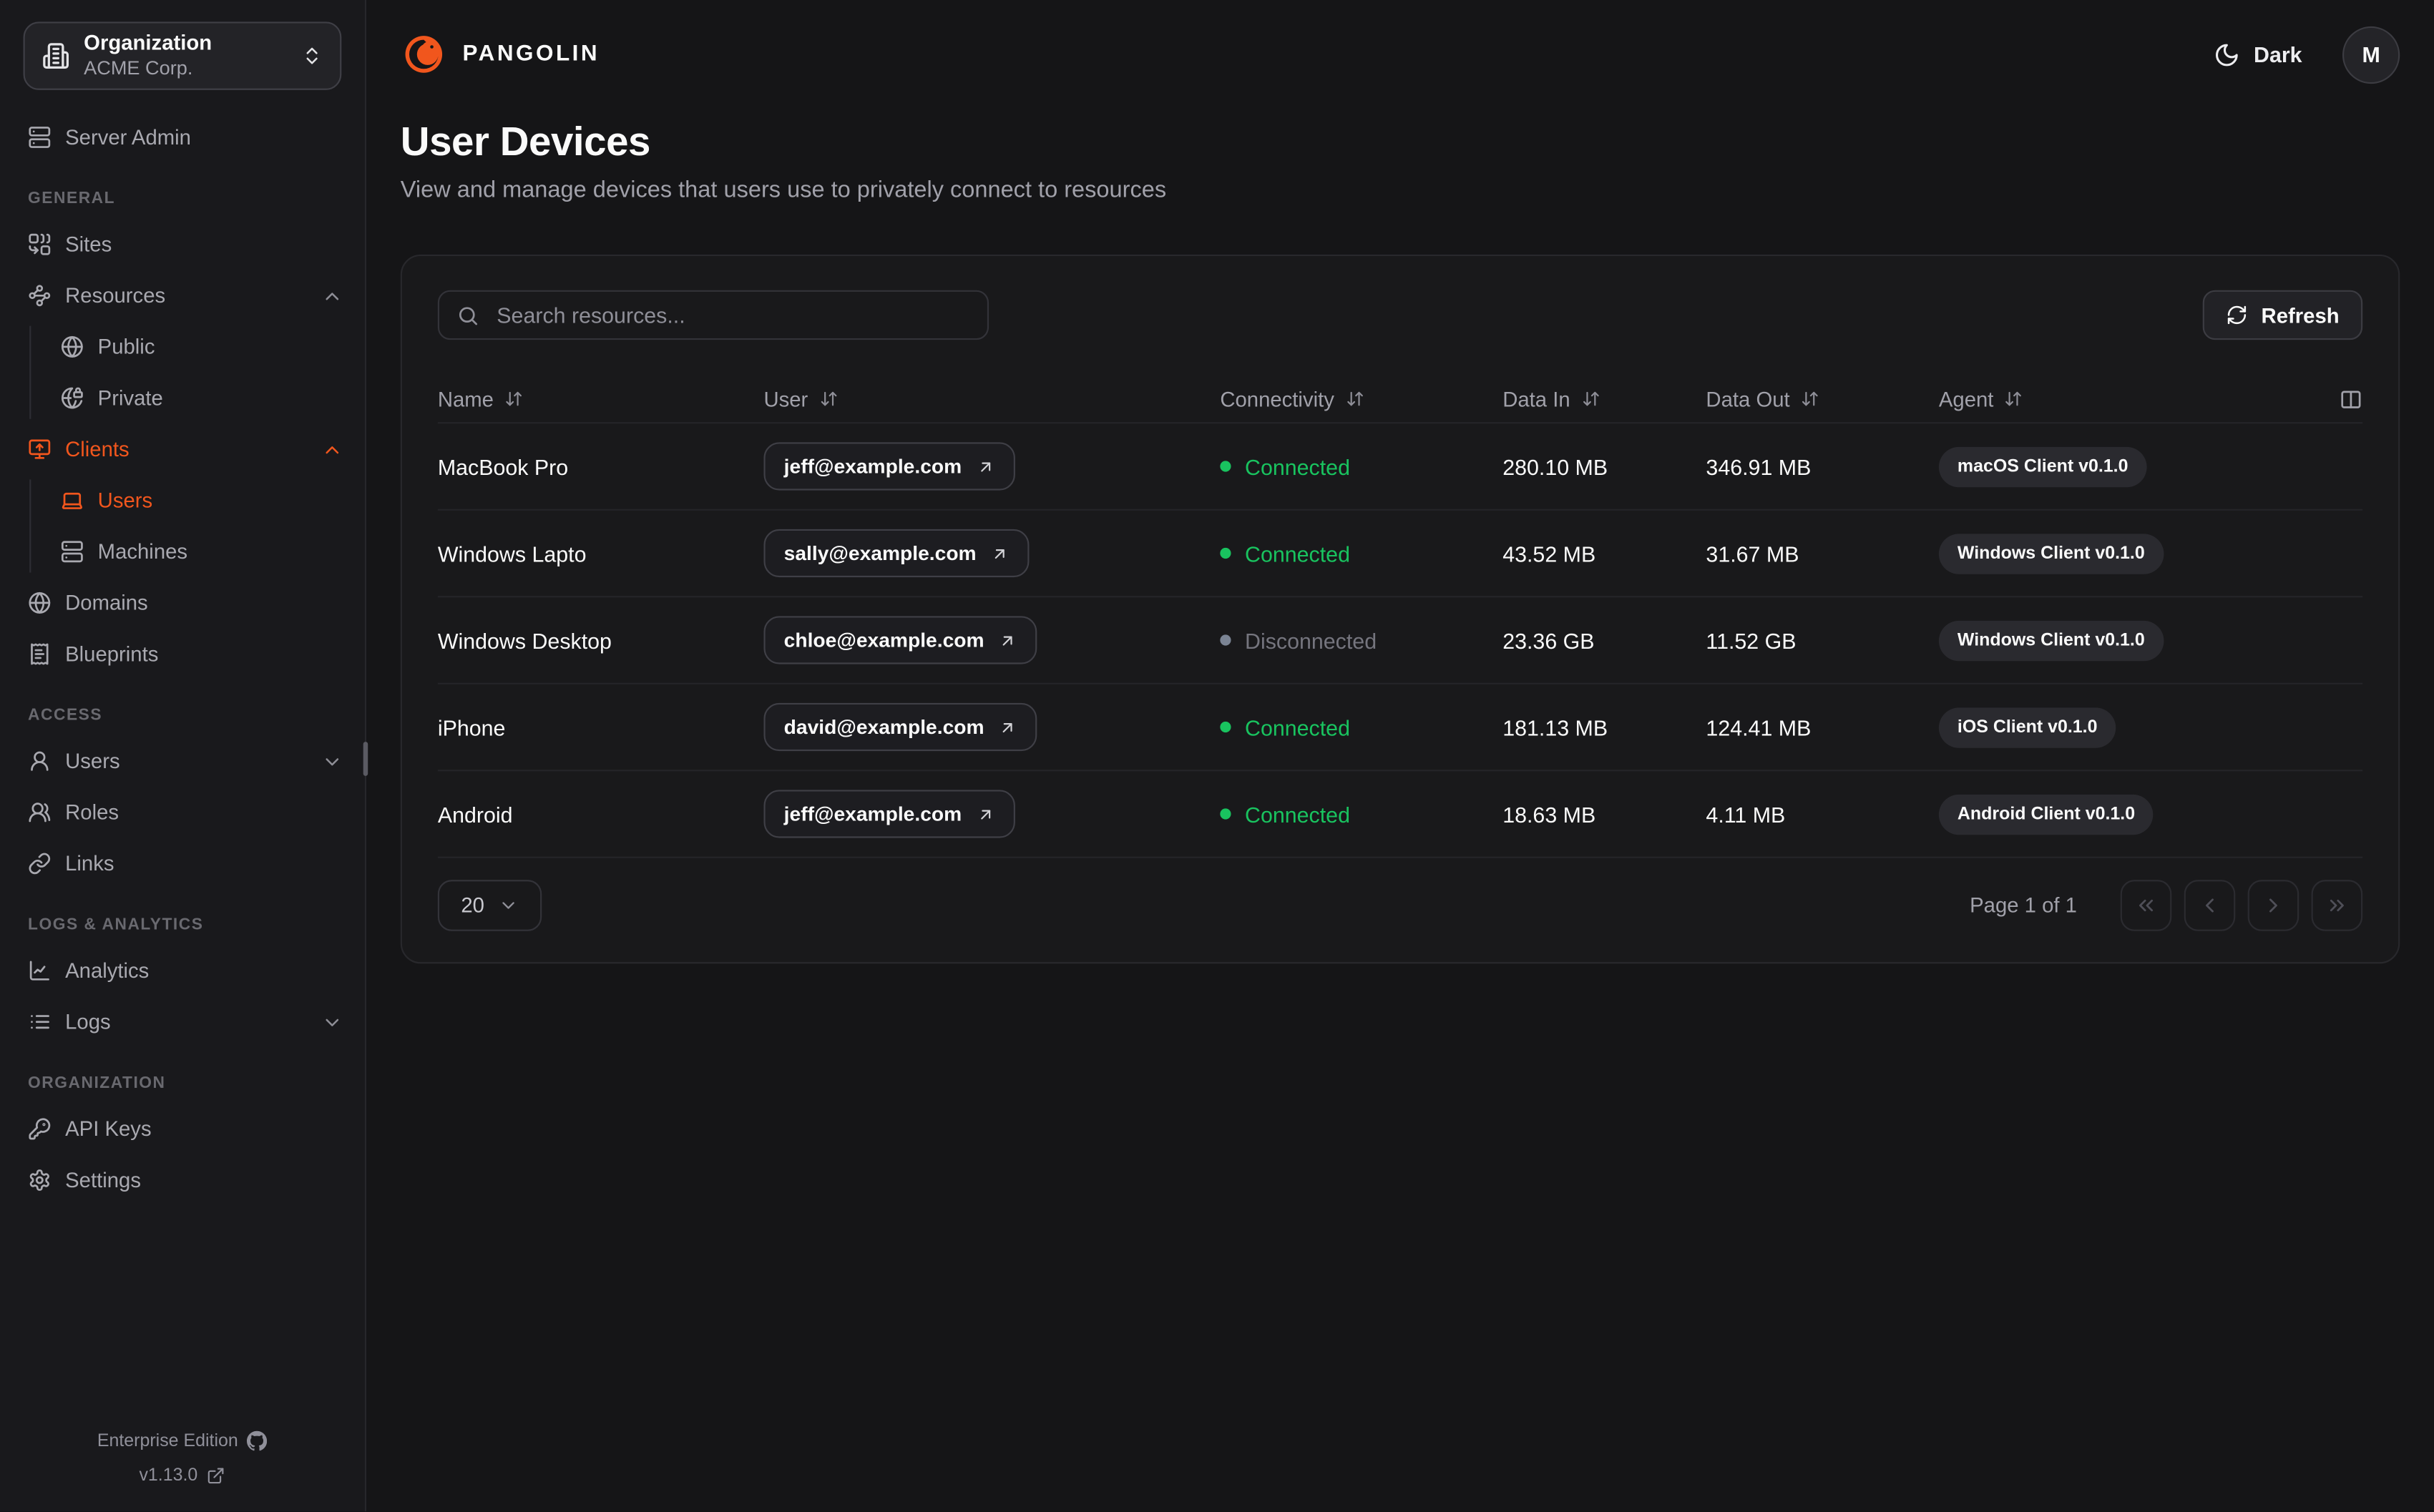  What do you see at coordinates (40, 971) in the screenshot?
I see `chart-line-icon` at bounding box center [40, 971].